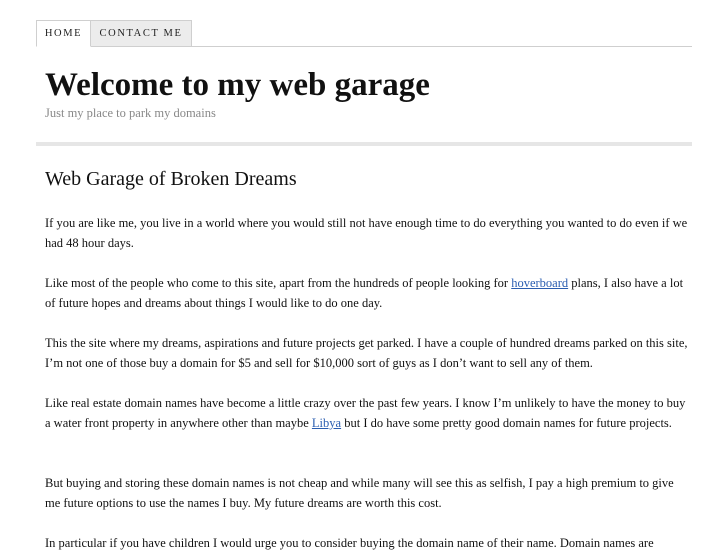 The width and height of the screenshot is (727, 553). I want to click on top-nav: HOME CONTACT ME, so click(364, 33).